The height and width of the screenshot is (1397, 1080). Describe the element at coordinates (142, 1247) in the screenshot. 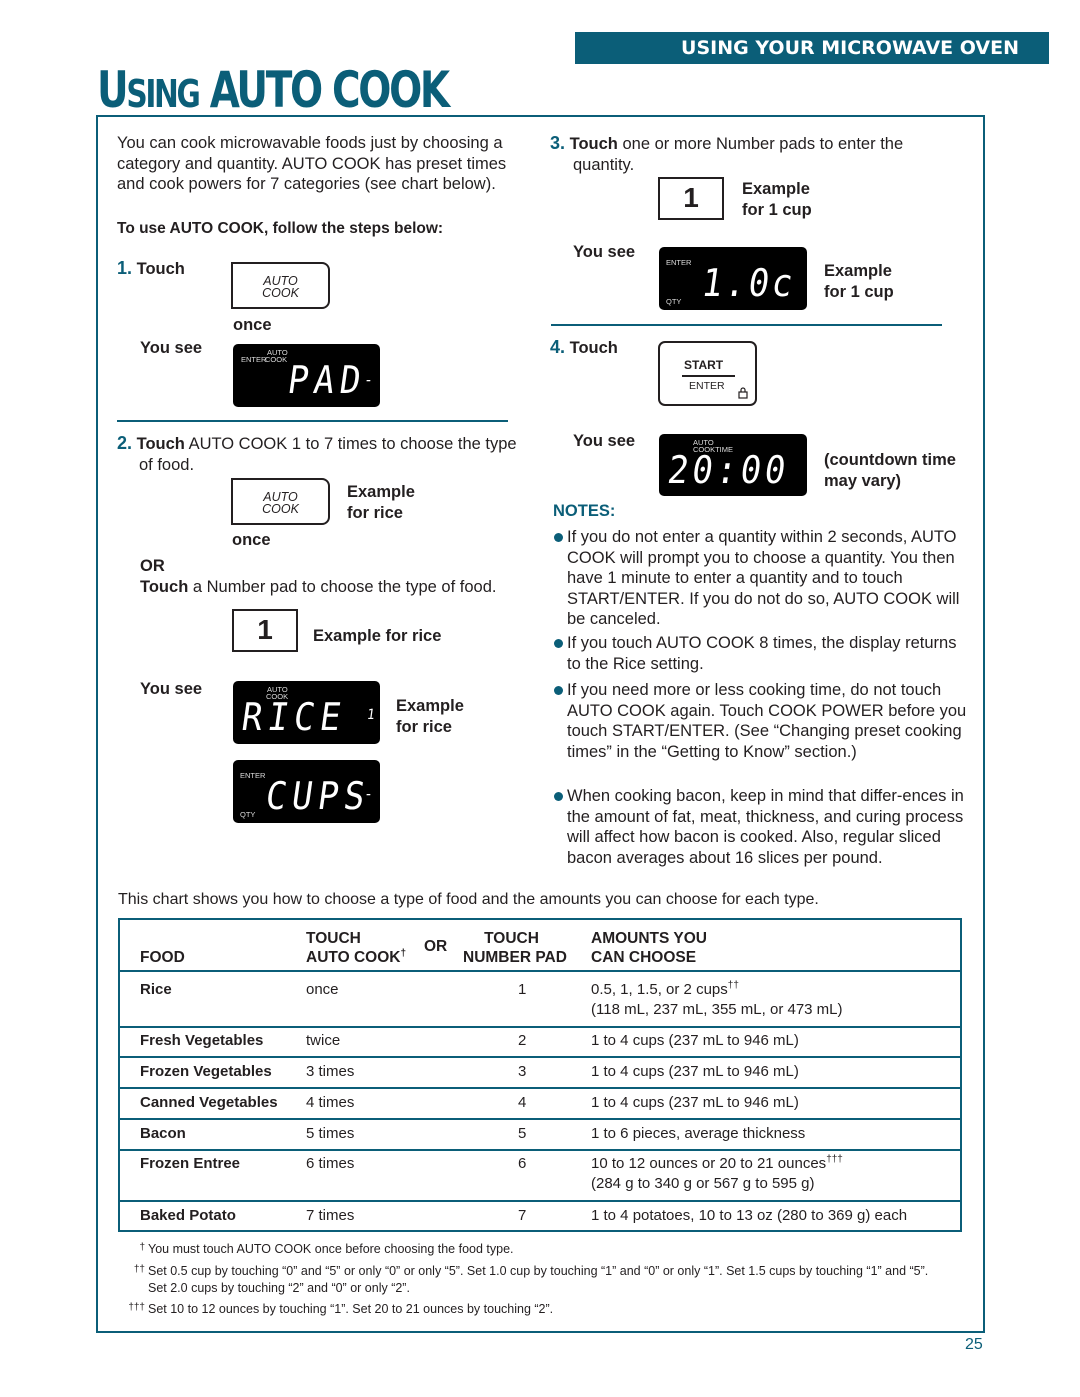

I see `footnote-mark: †` at that location.